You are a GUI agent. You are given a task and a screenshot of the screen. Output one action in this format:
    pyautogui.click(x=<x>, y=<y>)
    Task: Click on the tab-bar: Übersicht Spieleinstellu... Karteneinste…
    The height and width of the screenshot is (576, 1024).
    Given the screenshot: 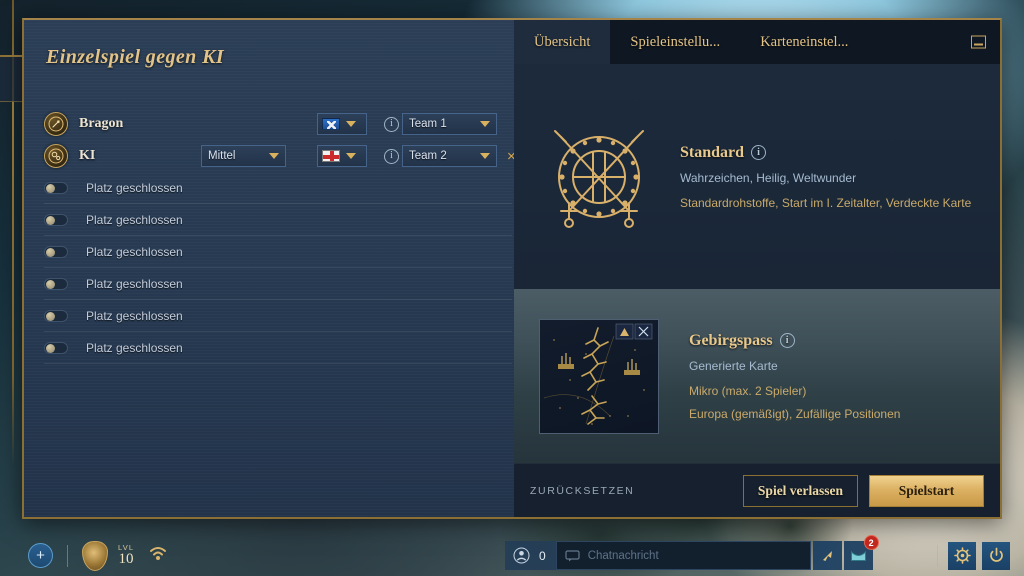 What is the action you would take?
    pyautogui.click(x=757, y=42)
    